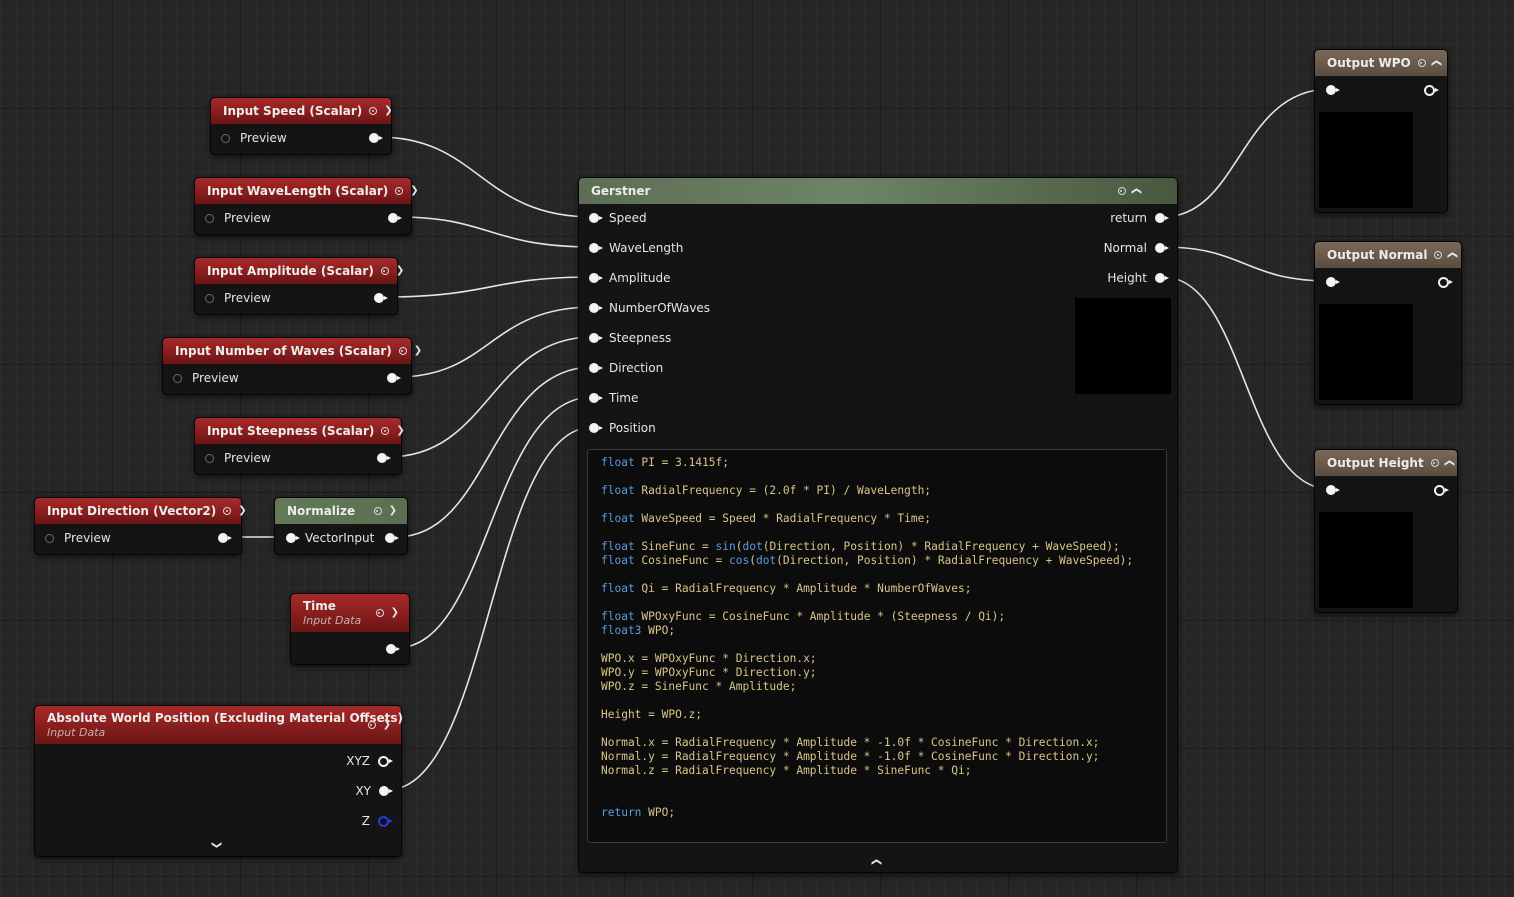 This screenshot has width=1514, height=897. What do you see at coordinates (299, 446) in the screenshot?
I see `node-input-steepness: Input Steepness (Scalar) ❯ Preview` at bounding box center [299, 446].